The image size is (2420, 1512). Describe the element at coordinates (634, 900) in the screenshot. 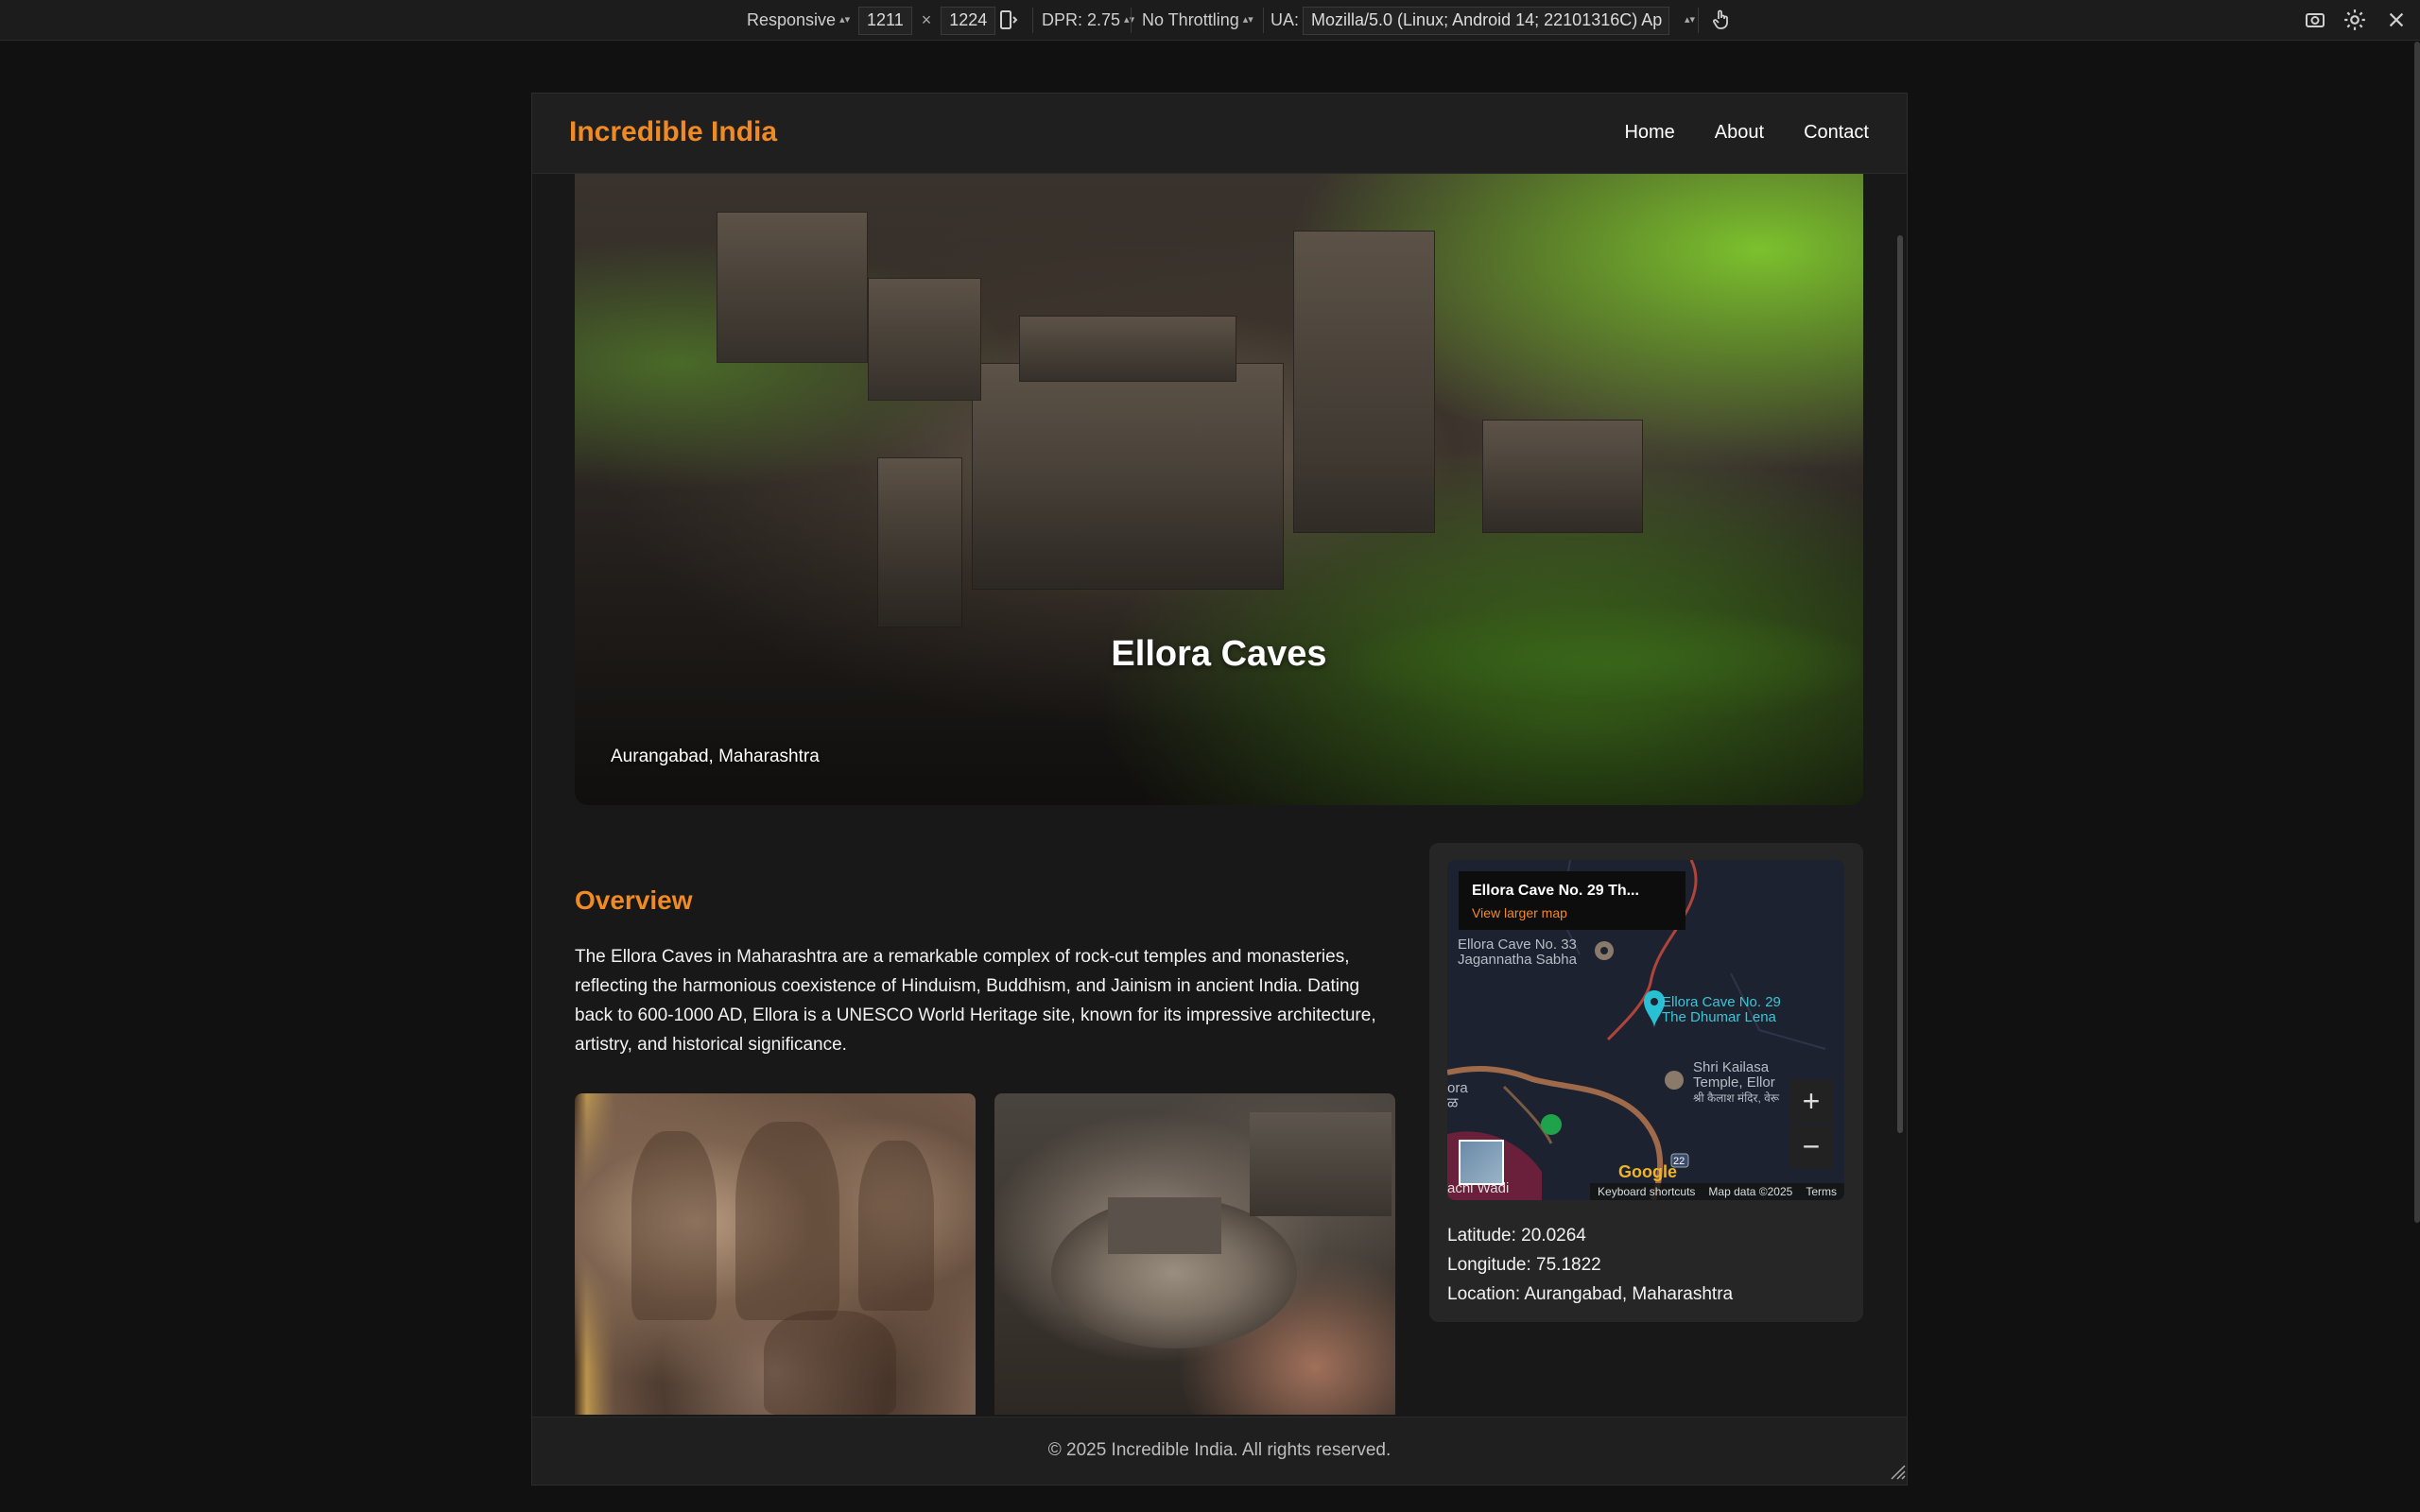

I see `overview-heading: Overview` at that location.